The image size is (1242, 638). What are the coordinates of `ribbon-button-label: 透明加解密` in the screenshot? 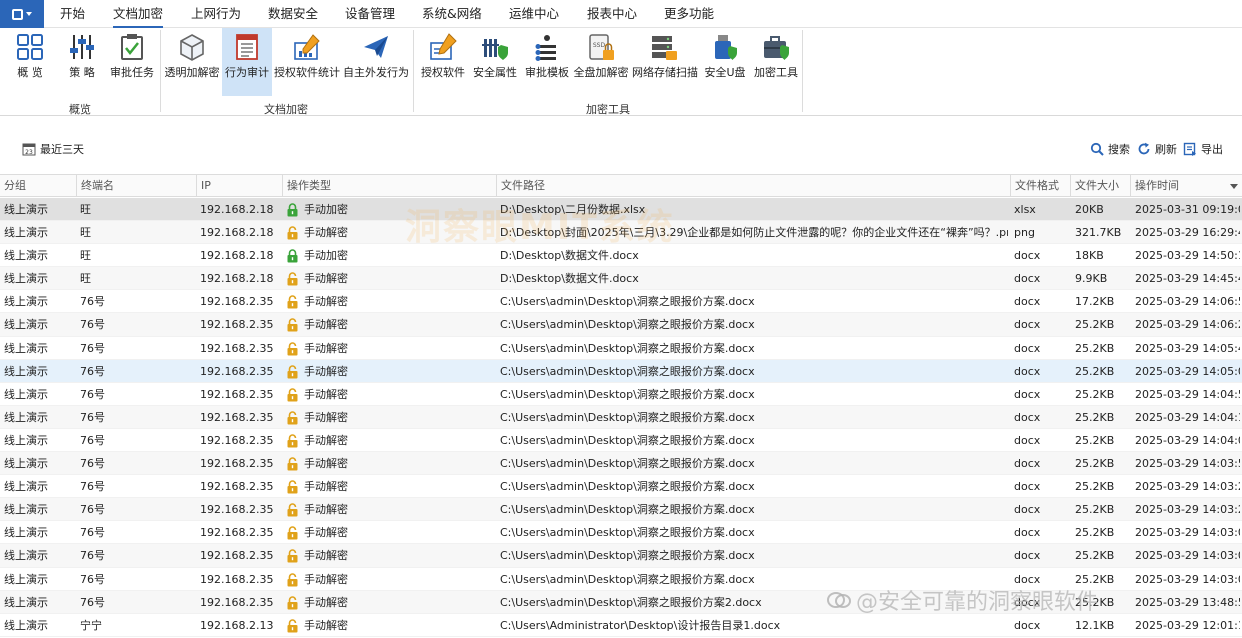 It's located at (192, 72).